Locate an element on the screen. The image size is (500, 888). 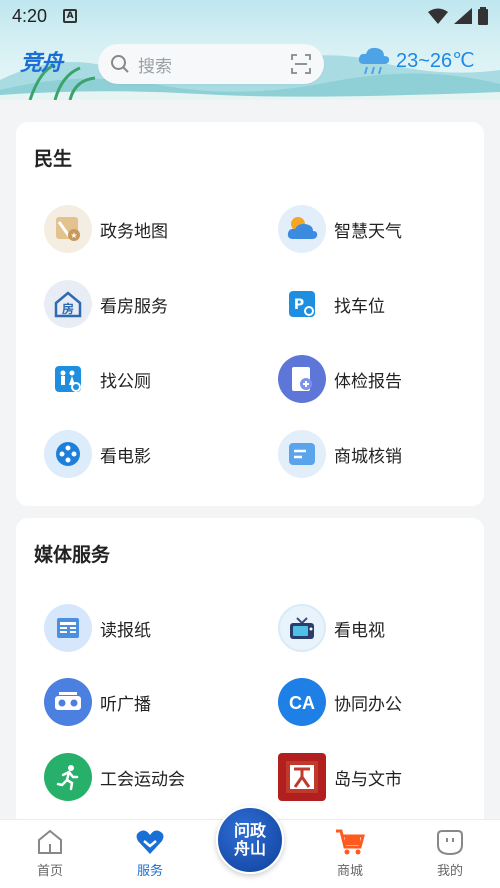
item-label: 政务地图 is located at coordinates (134, 231).